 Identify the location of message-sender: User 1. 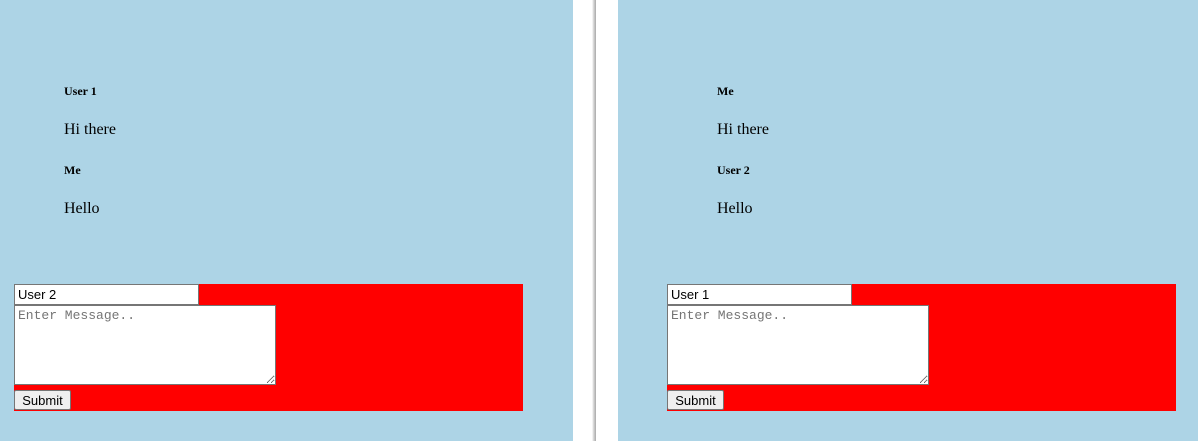
(80, 91).